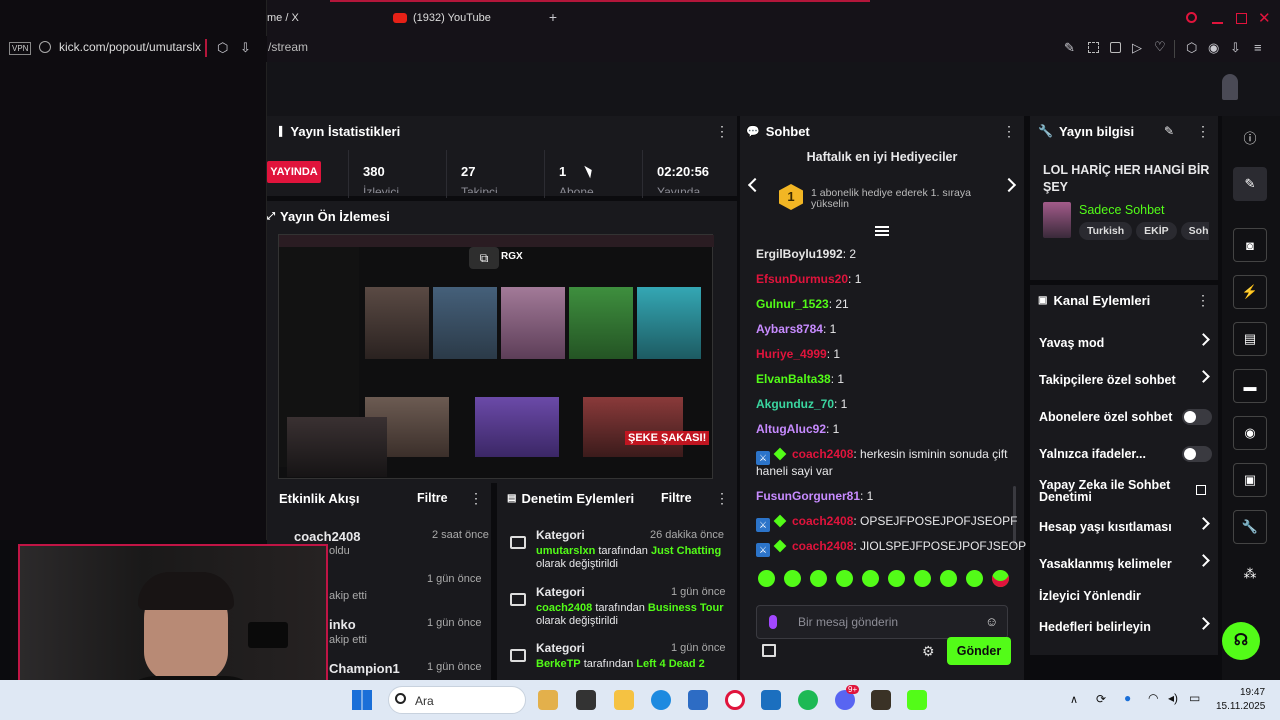 Image resolution: width=1280 pixels, height=720 pixels. Describe the element at coordinates (364, 668) in the screenshot. I see `activity-user: Champion1` at that location.